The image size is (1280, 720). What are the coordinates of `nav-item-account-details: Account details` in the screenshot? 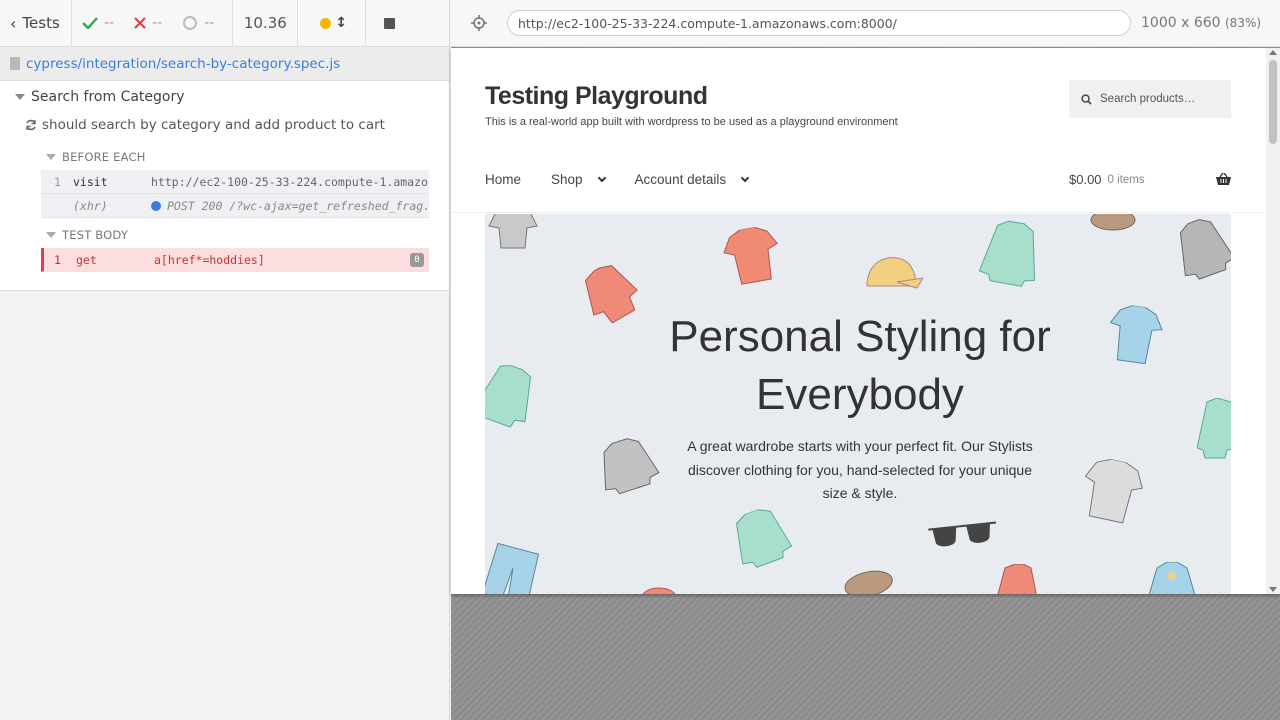 It's located at (692, 179).